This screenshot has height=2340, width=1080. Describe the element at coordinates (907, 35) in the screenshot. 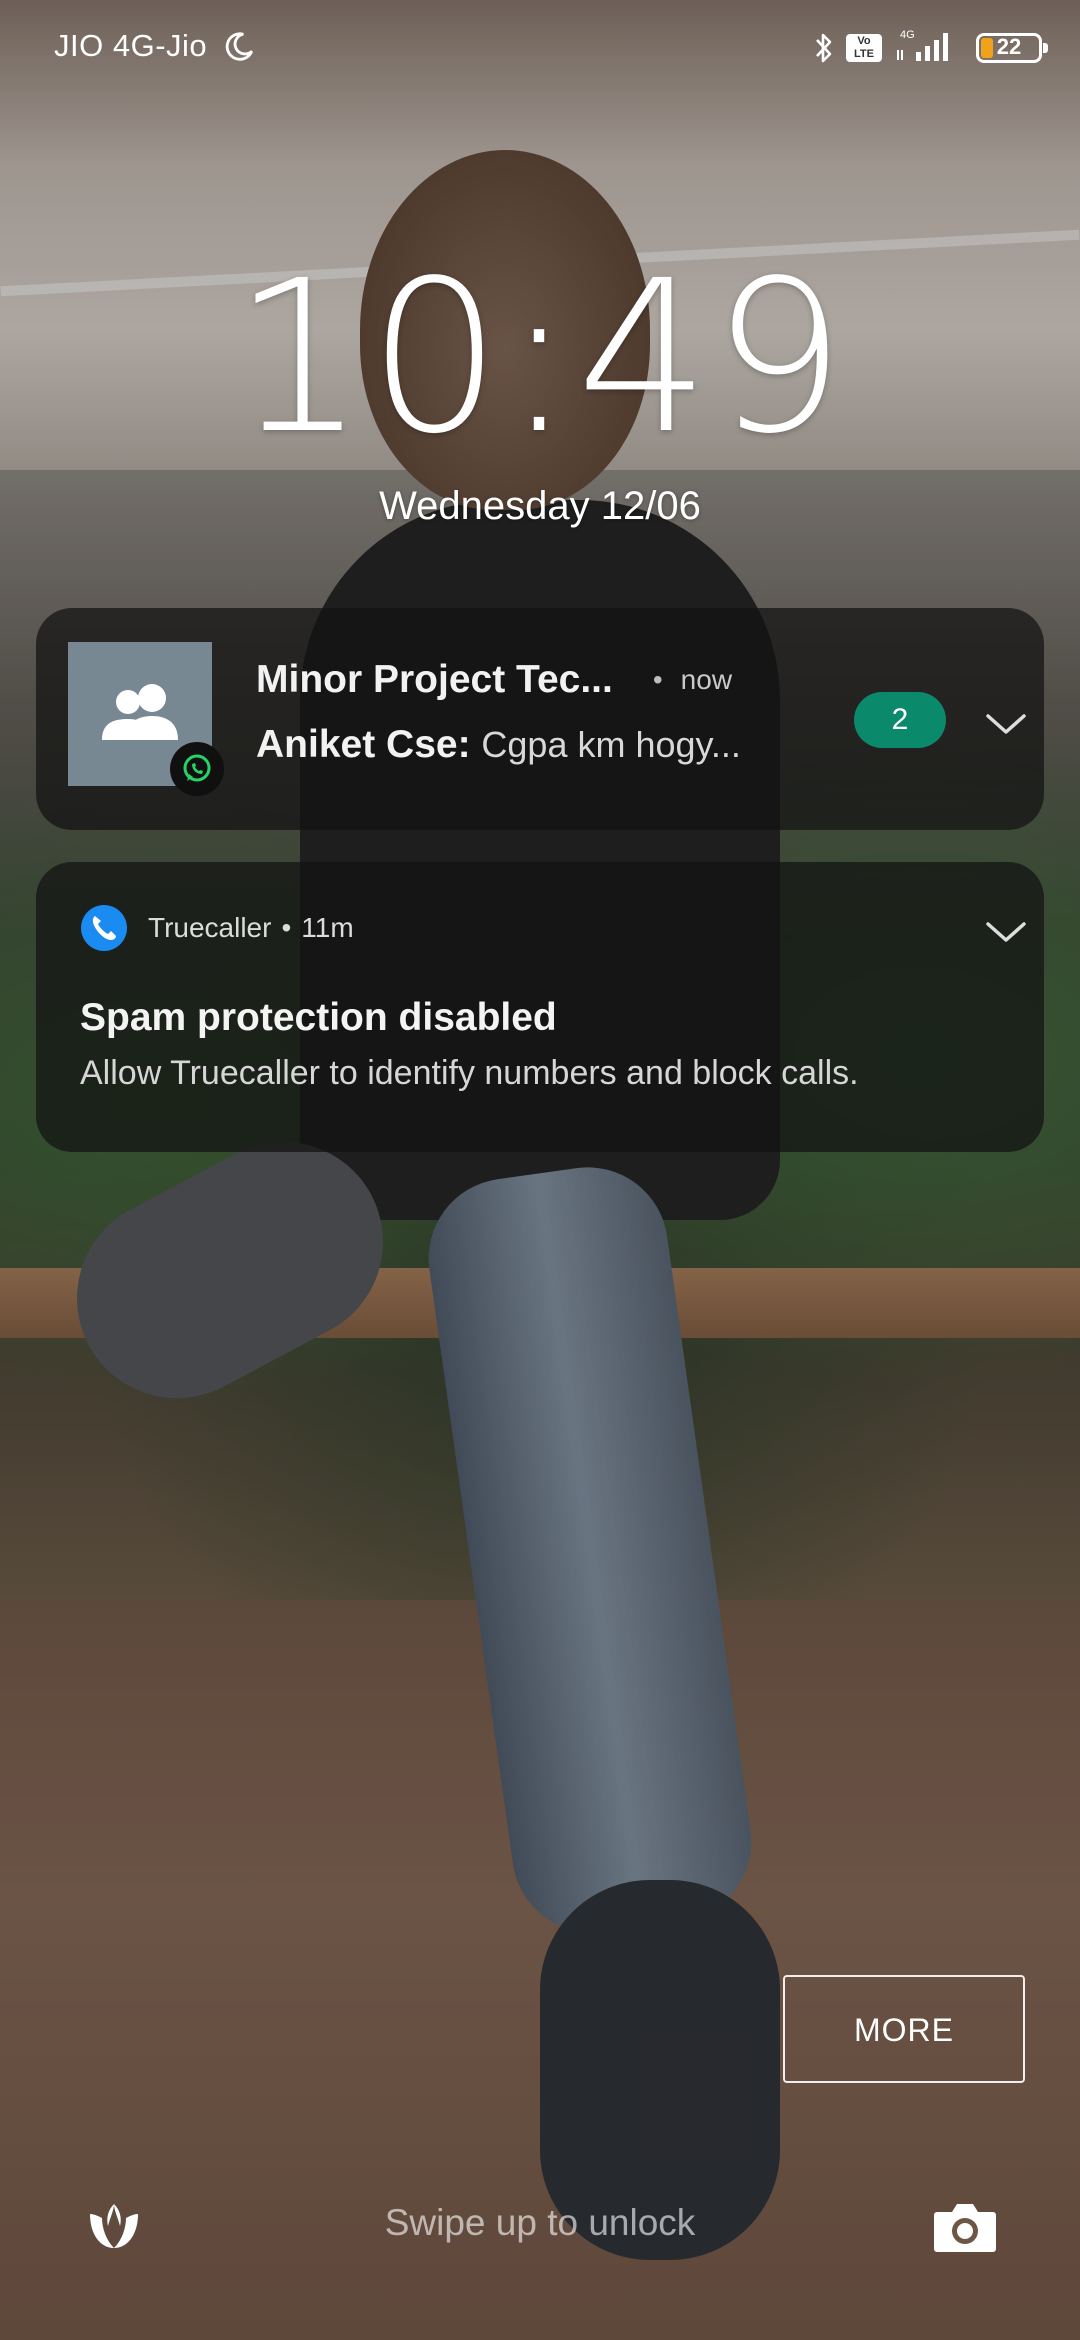

I see `network-type-label: 4G` at that location.